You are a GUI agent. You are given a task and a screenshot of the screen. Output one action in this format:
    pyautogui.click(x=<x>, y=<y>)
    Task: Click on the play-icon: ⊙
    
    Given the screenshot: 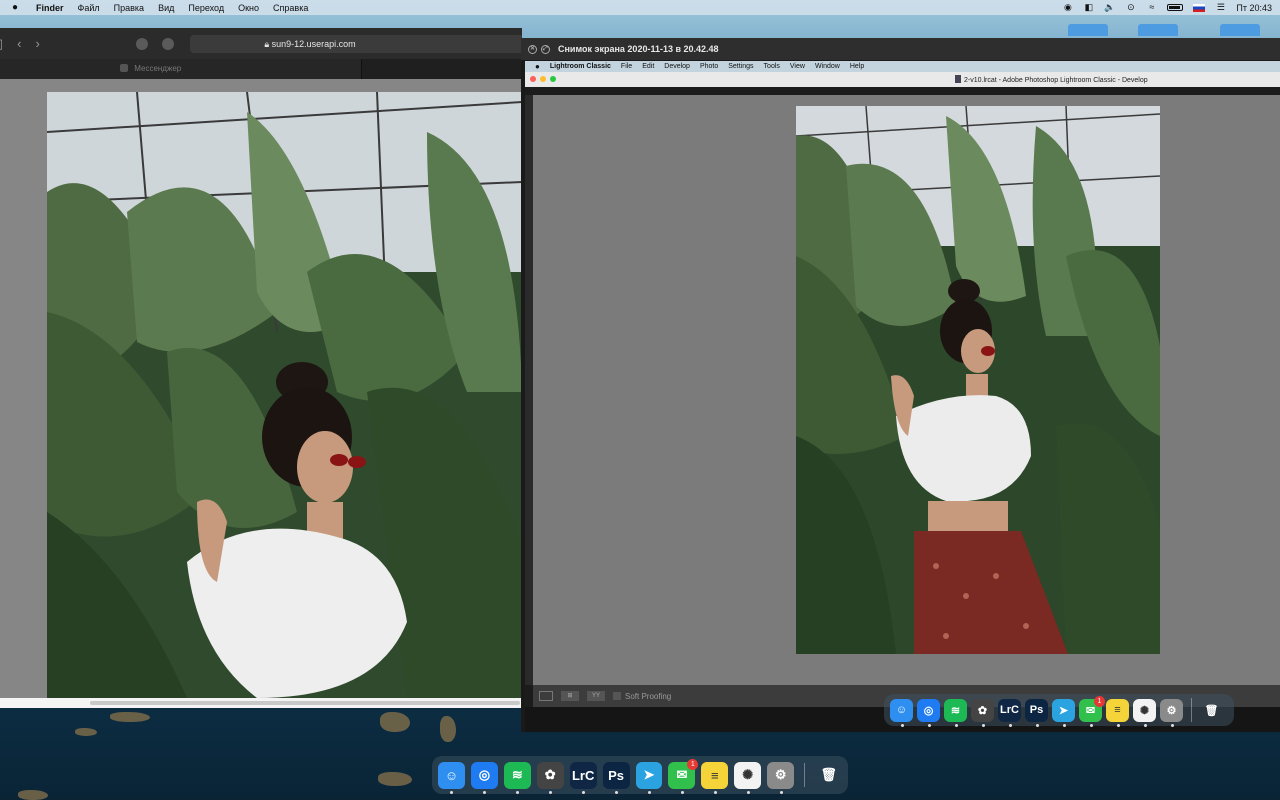 What is the action you would take?
    pyautogui.click(x=1130, y=7)
    